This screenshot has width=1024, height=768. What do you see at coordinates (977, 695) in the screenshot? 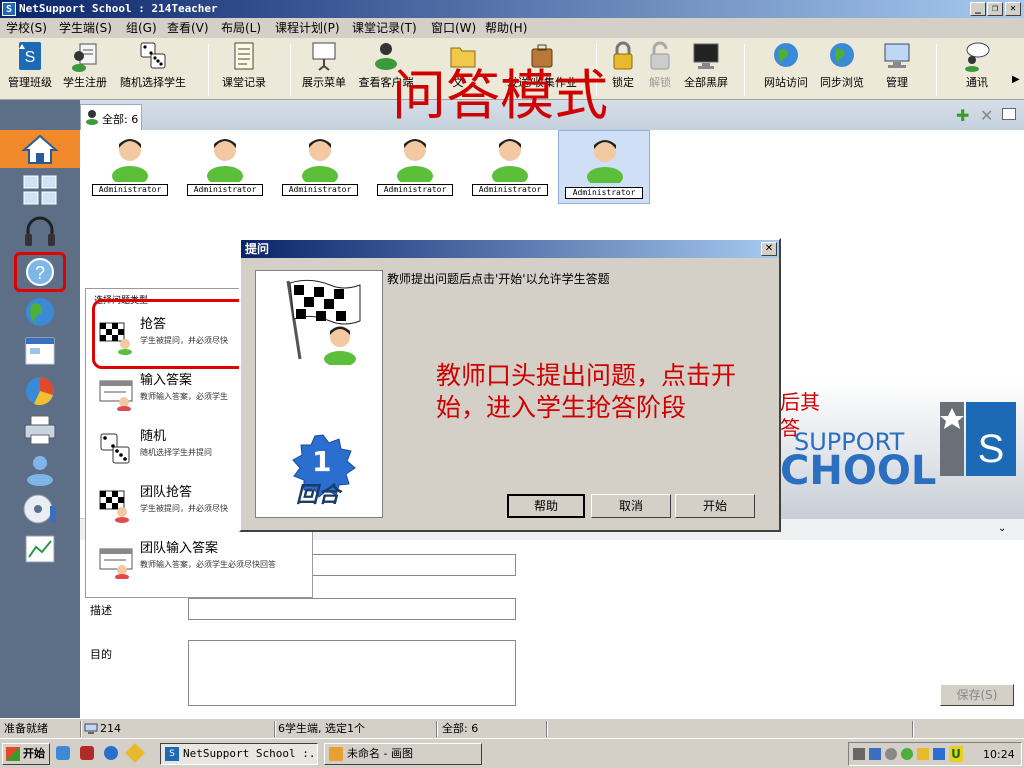
I see `save-button: 保存(S)` at bounding box center [977, 695].